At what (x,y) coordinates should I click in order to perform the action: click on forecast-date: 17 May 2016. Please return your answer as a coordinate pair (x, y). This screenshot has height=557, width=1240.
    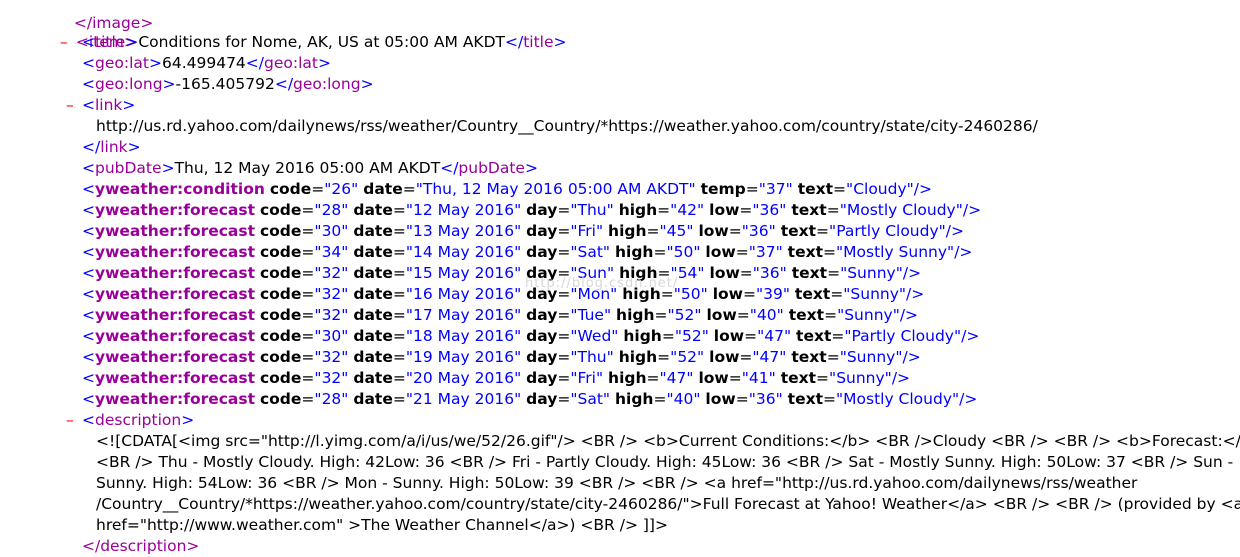
    Looking at the image, I should click on (464, 315).